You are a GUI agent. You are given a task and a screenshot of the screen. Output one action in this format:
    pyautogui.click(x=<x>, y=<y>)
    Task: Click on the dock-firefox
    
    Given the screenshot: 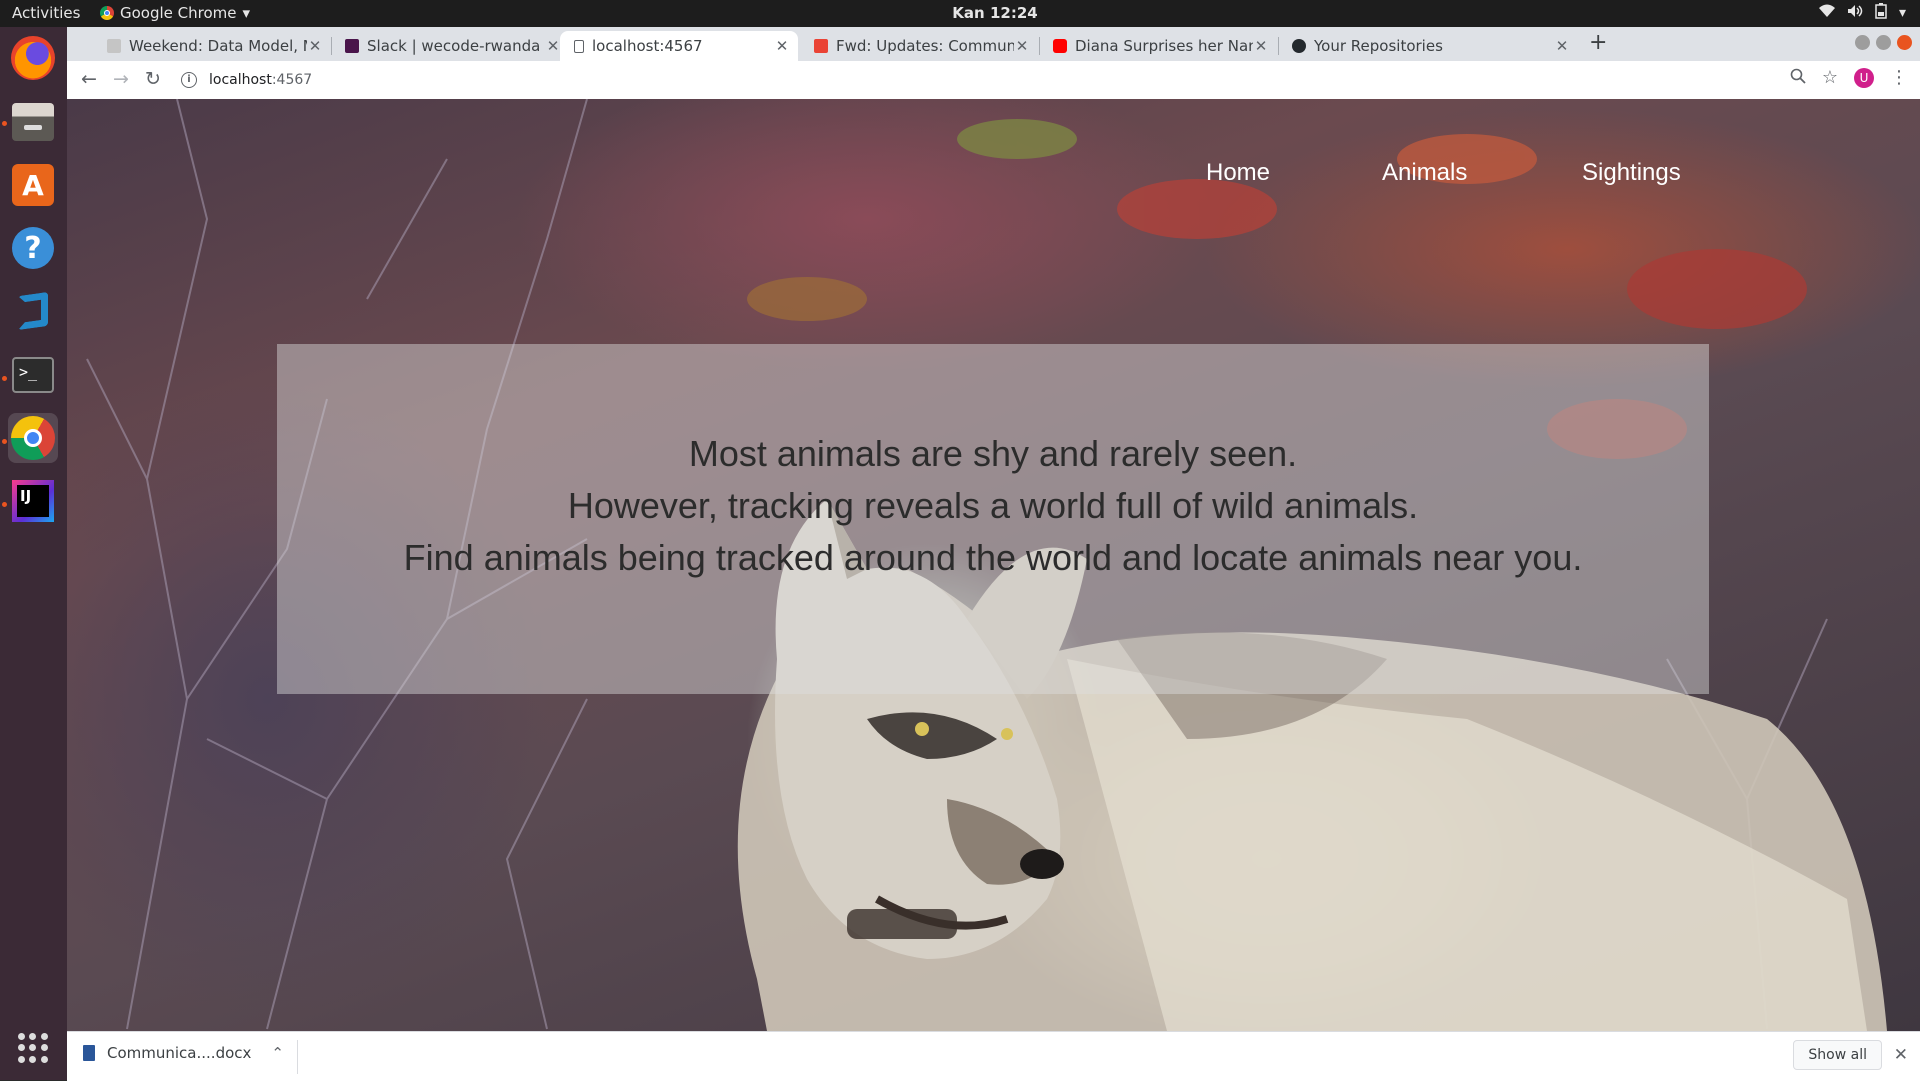 What is the action you would take?
    pyautogui.click(x=33, y=58)
    